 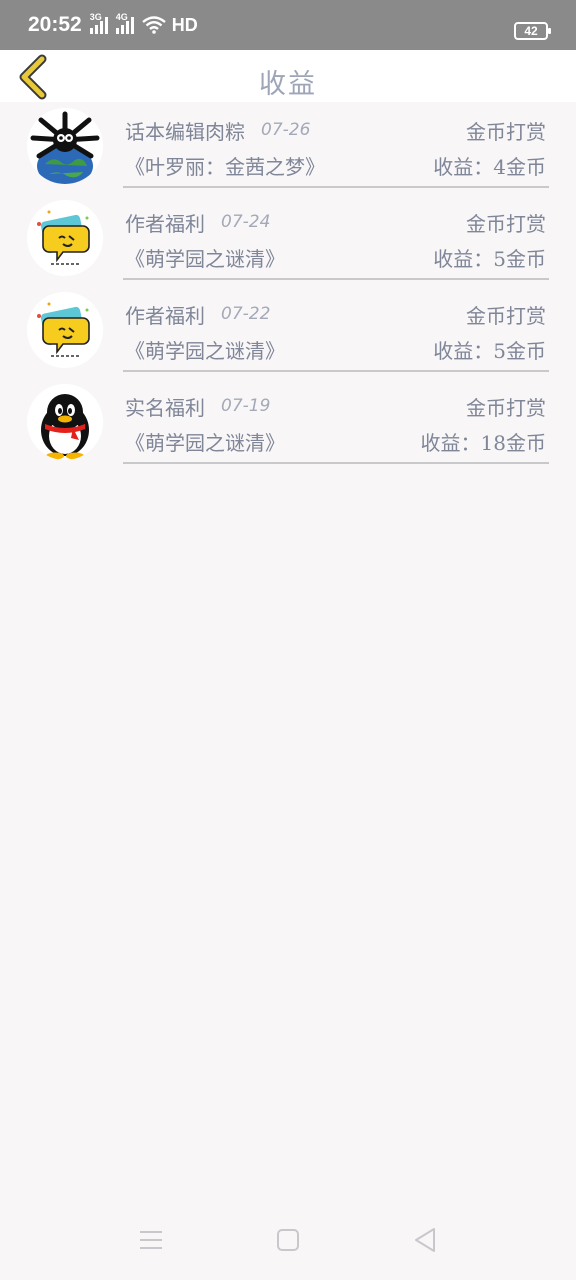 I want to click on back-triangle-icon, so click(x=425, y=1240).